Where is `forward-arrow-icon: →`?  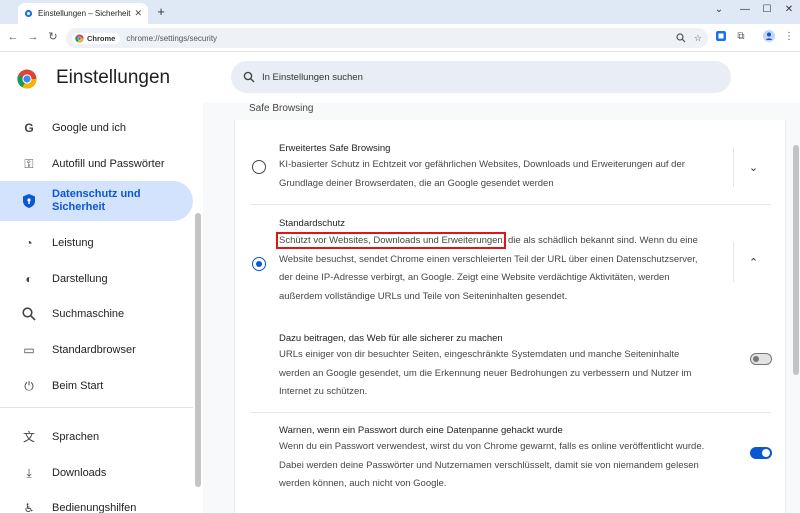
forward-arrow-icon: → is located at coordinates (33, 37).